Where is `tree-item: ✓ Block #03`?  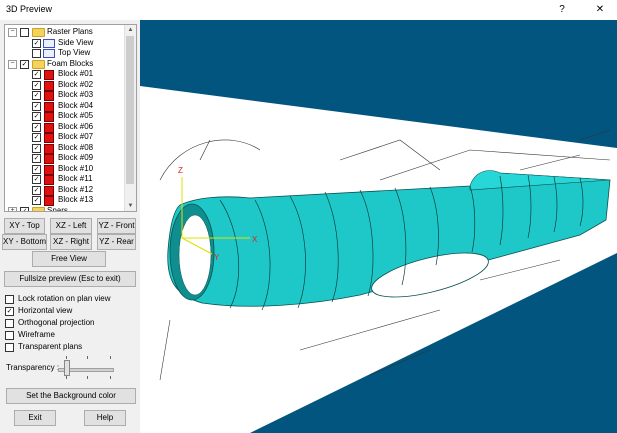
tree-item: ✓ Block #03 is located at coordinates (65, 95).